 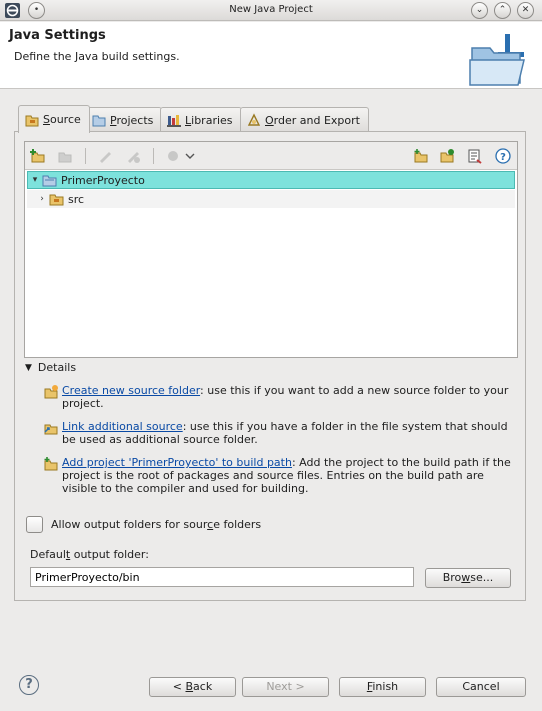 I want to click on maximize-icon: ⌃, so click(x=502, y=10).